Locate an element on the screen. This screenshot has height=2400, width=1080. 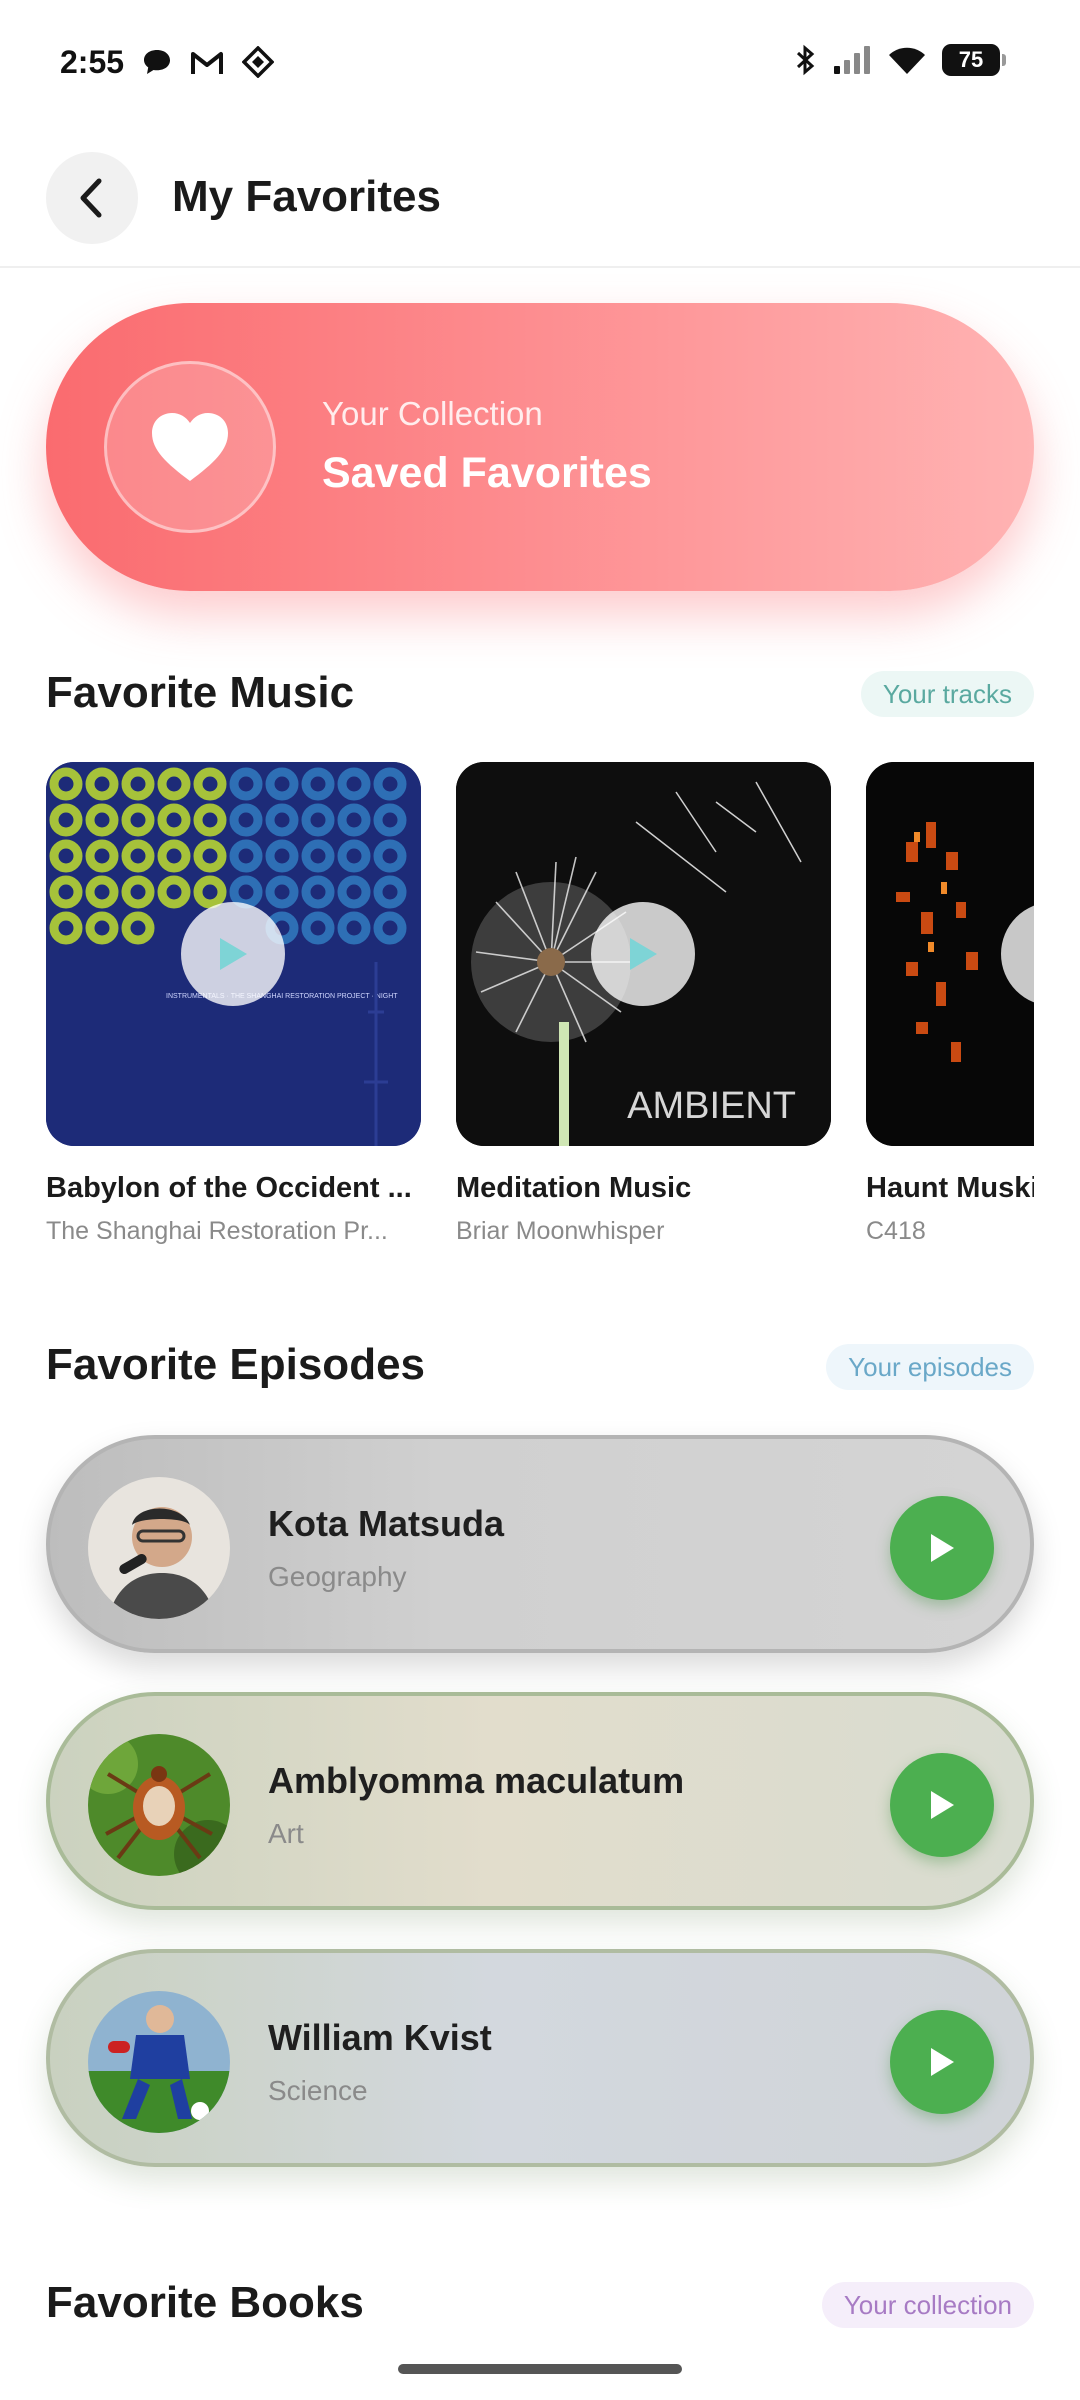
status-bar: 2:55 75 is located at coordinates (540, 65).